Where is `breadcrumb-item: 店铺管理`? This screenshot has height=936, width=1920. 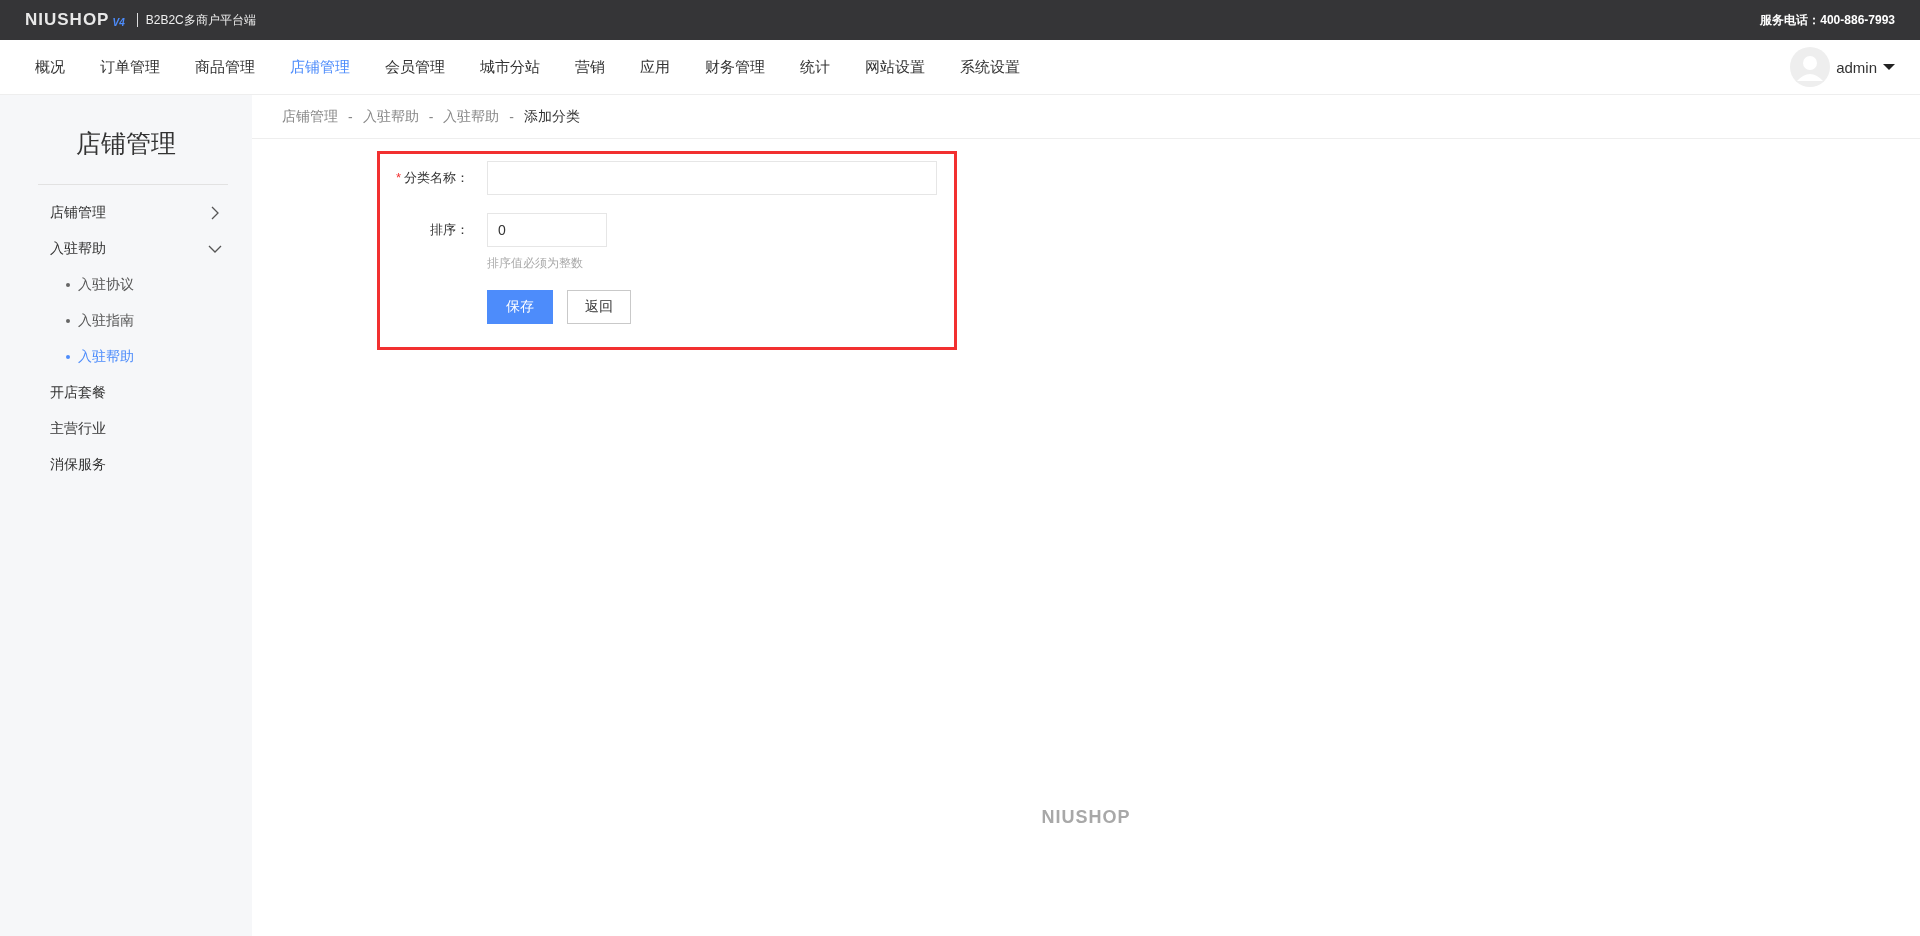
breadcrumb-item: 店铺管理 is located at coordinates (310, 116).